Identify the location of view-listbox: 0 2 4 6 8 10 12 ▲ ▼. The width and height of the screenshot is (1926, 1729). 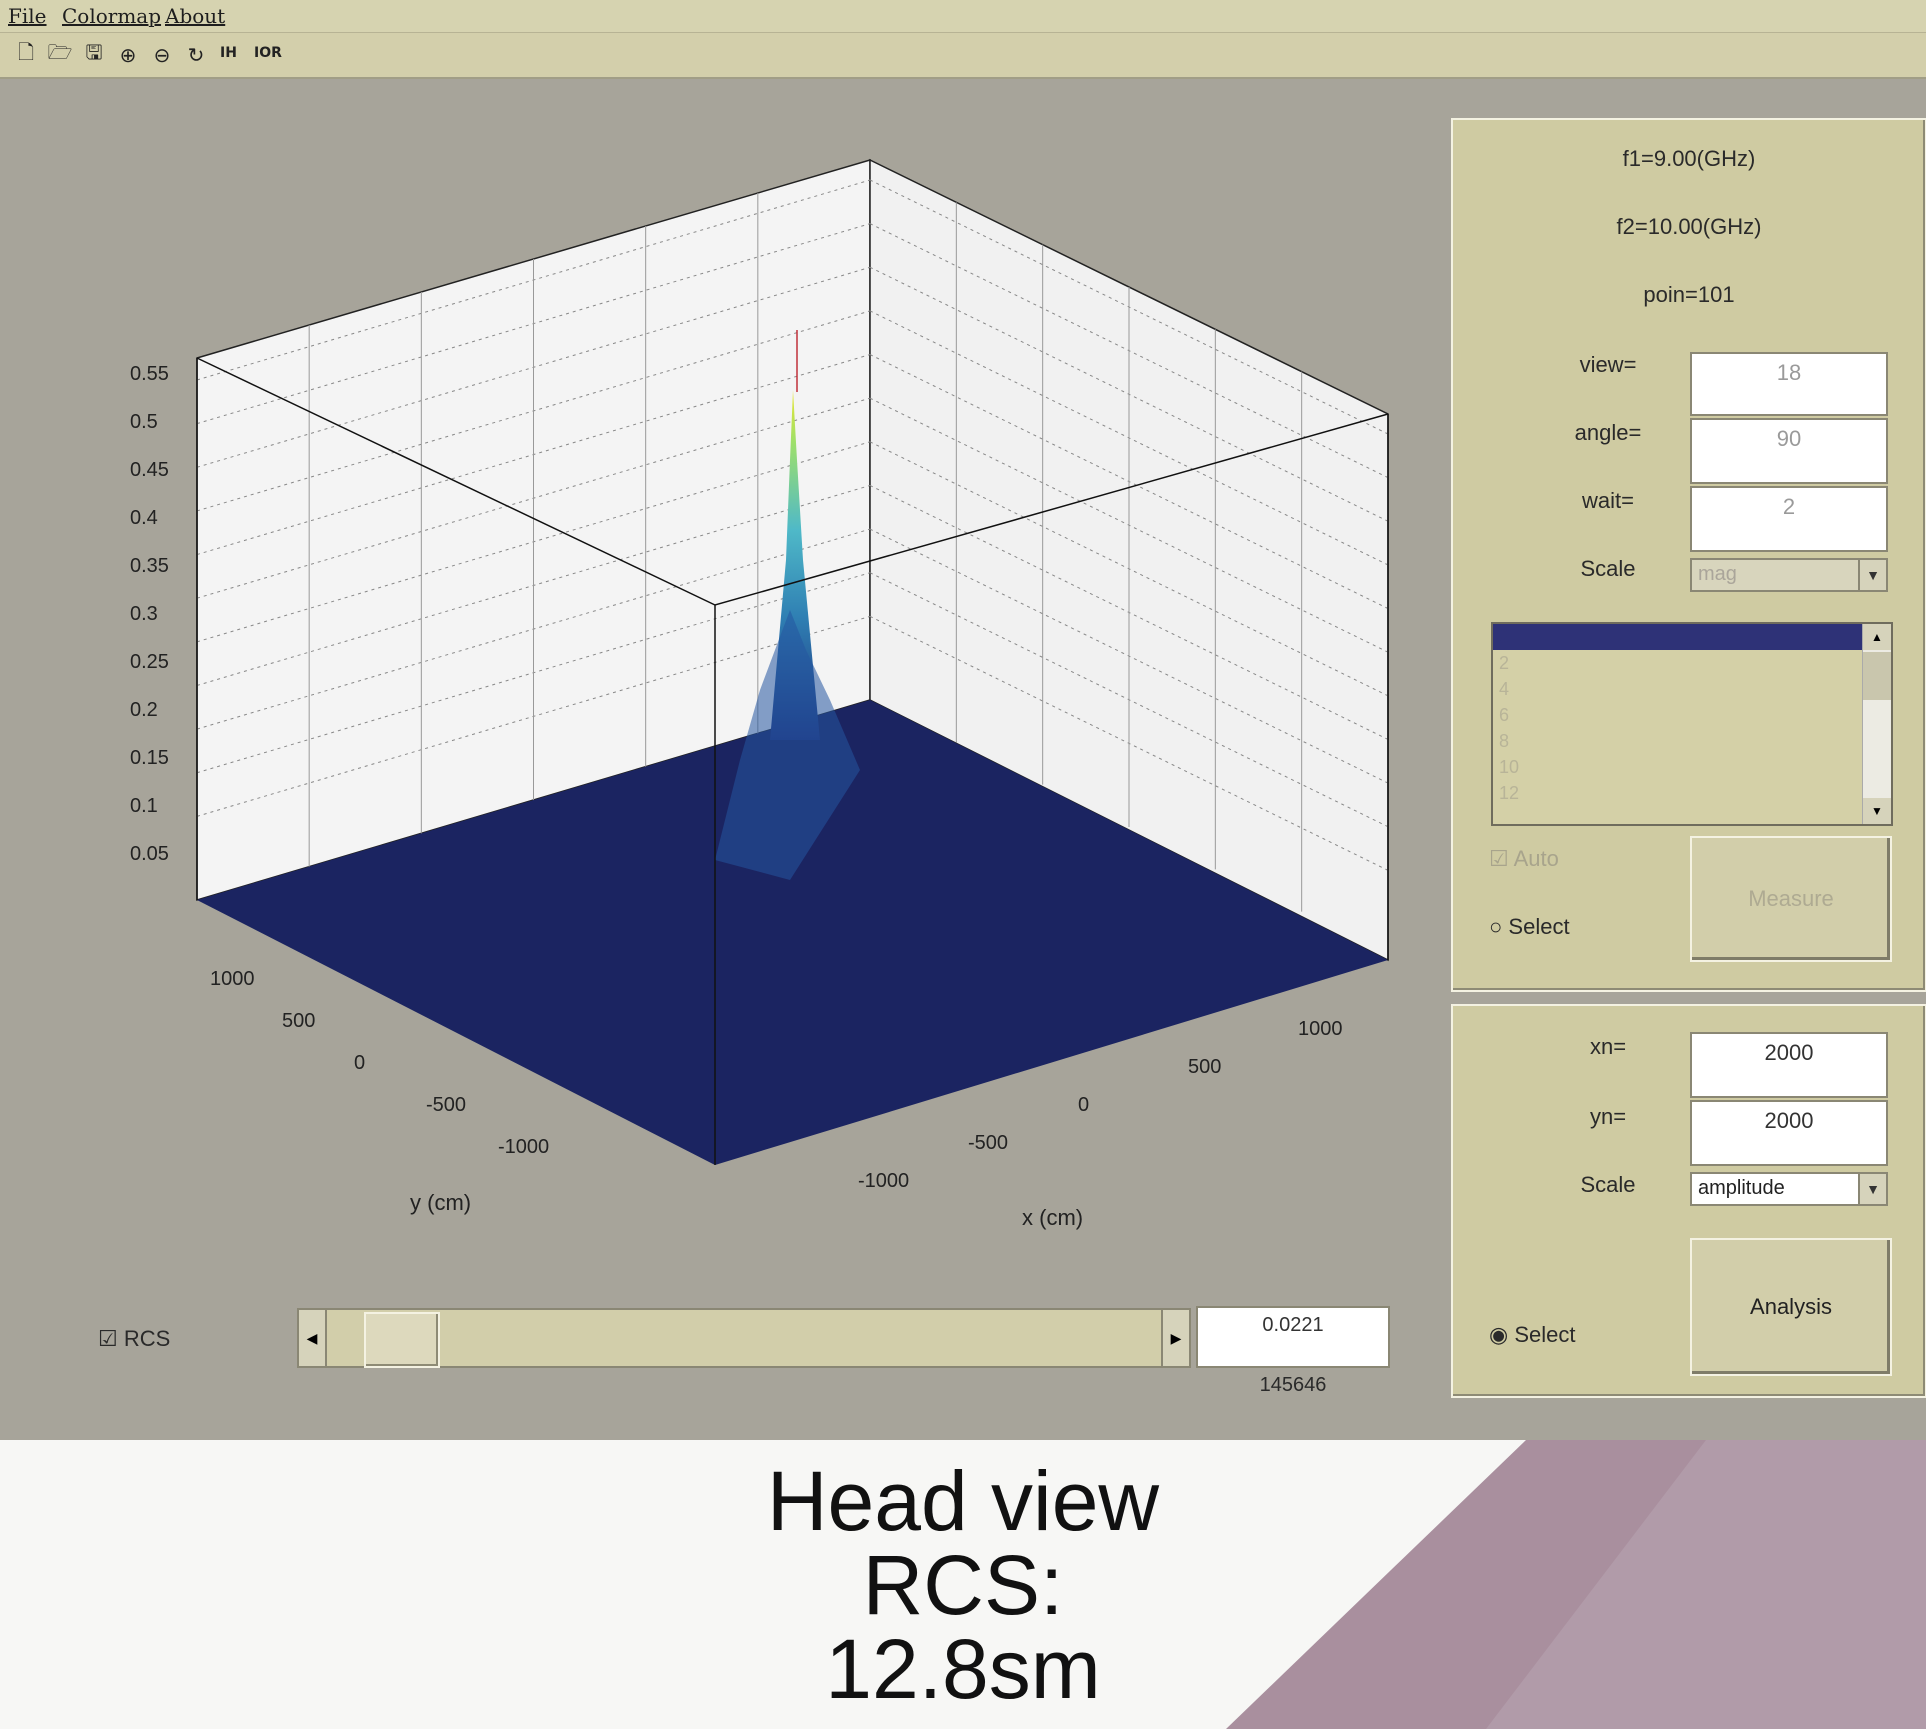
(1692, 724).